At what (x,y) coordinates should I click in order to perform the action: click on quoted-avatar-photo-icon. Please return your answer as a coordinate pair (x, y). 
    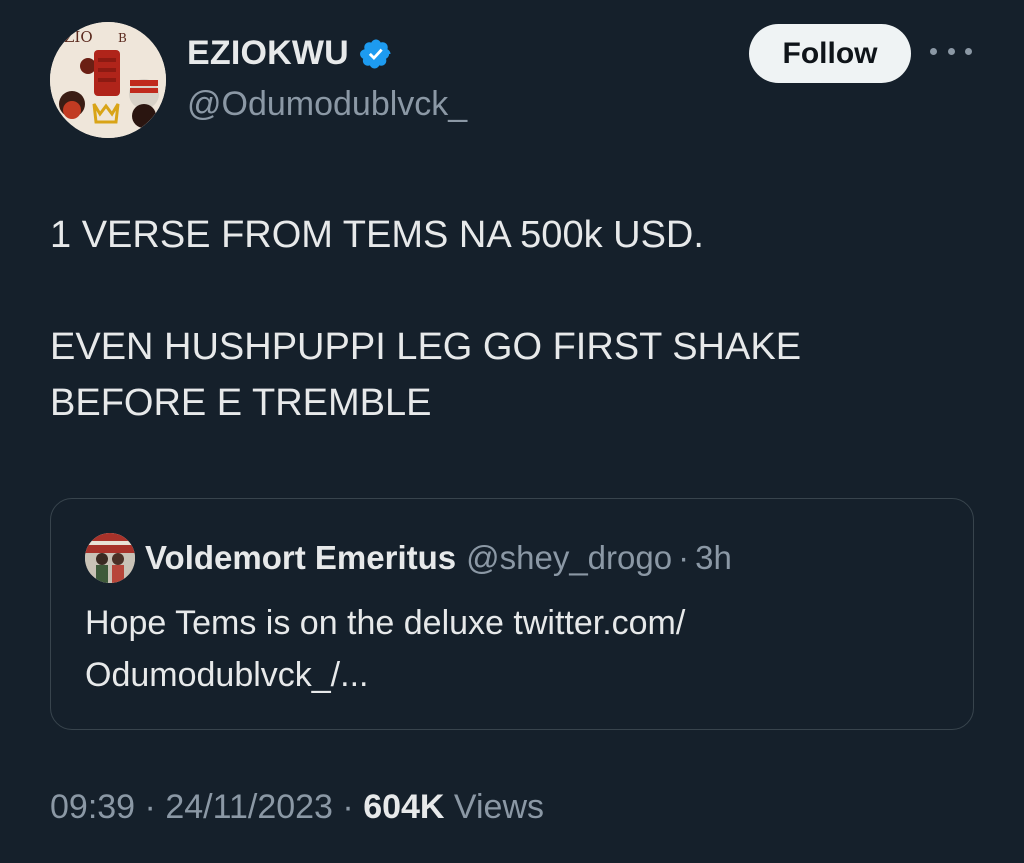
    Looking at the image, I should click on (110, 558).